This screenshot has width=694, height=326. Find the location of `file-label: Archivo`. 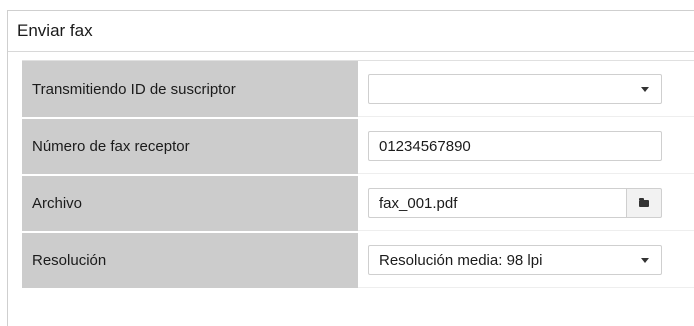

file-label: Archivo is located at coordinates (190, 203).